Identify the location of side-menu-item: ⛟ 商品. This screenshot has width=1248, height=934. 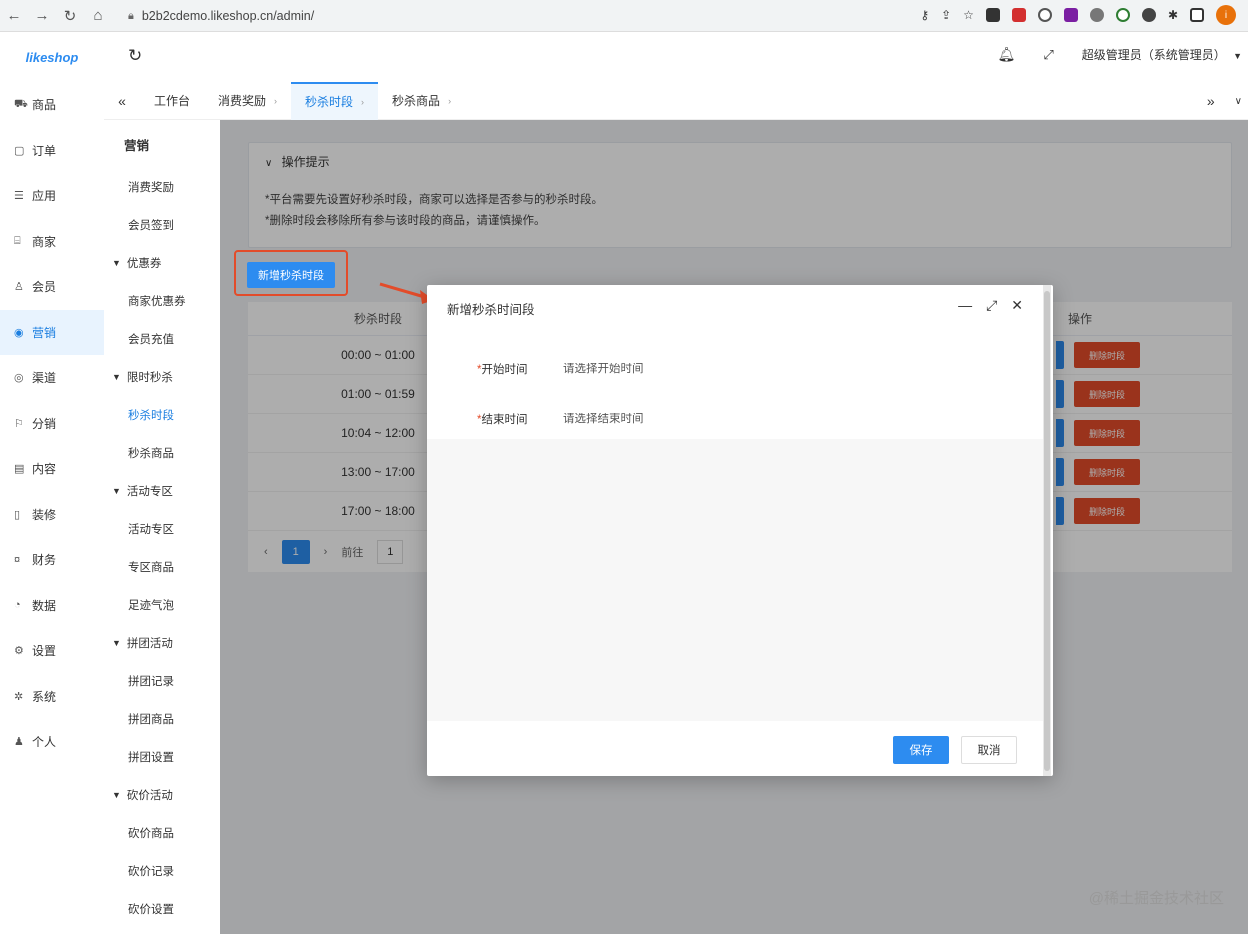
(52, 105).